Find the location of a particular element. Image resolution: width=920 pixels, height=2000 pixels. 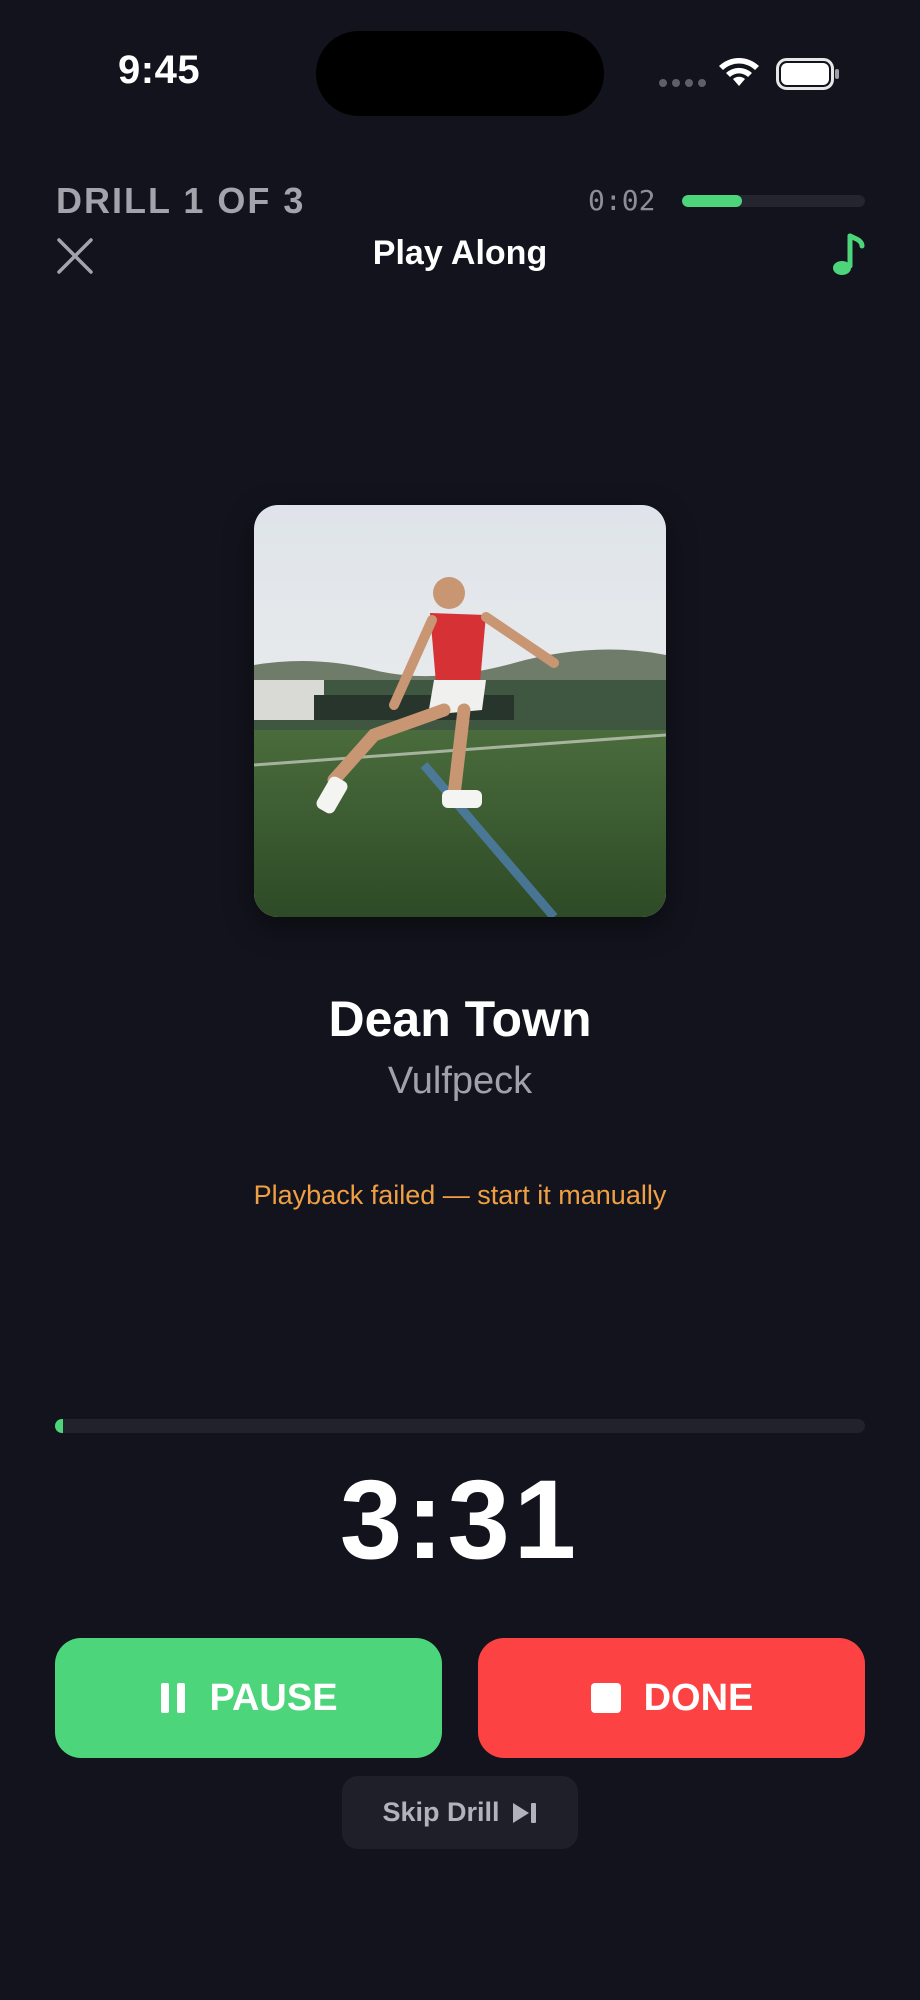

artist-name: Vulfpeck is located at coordinates (460, 1081).